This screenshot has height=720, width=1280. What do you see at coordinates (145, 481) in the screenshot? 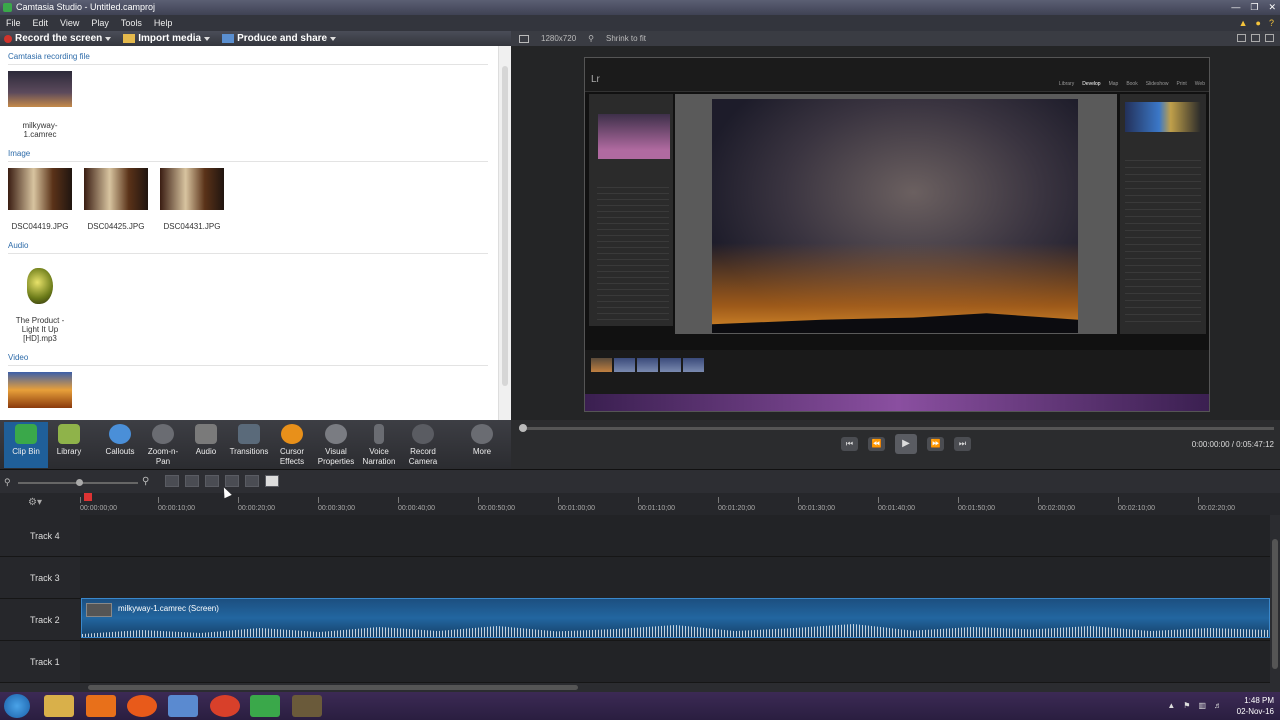
I see `zoom-in-icon: ⚲` at bounding box center [145, 481].